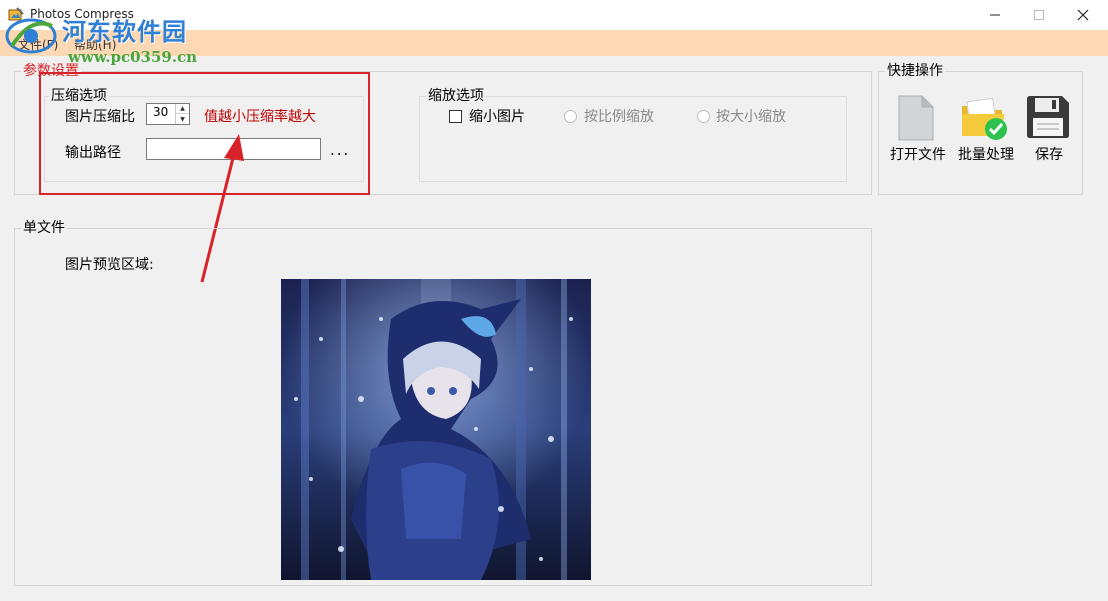  I want to click on open-file-button: 打开文件, so click(917, 130).